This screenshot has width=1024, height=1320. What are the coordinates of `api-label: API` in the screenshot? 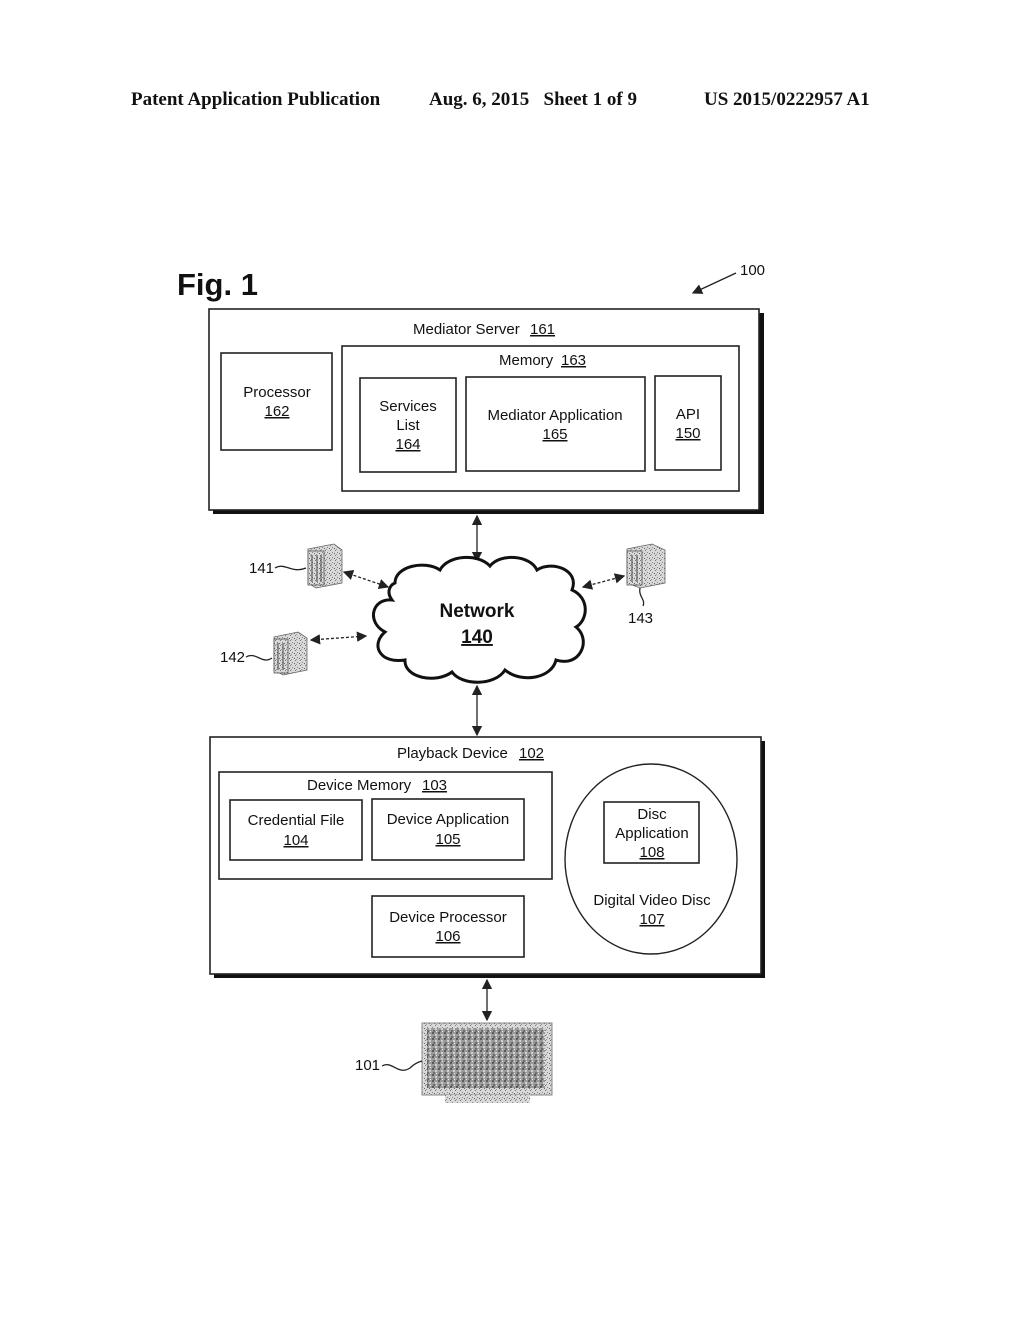 It's located at (688, 414).